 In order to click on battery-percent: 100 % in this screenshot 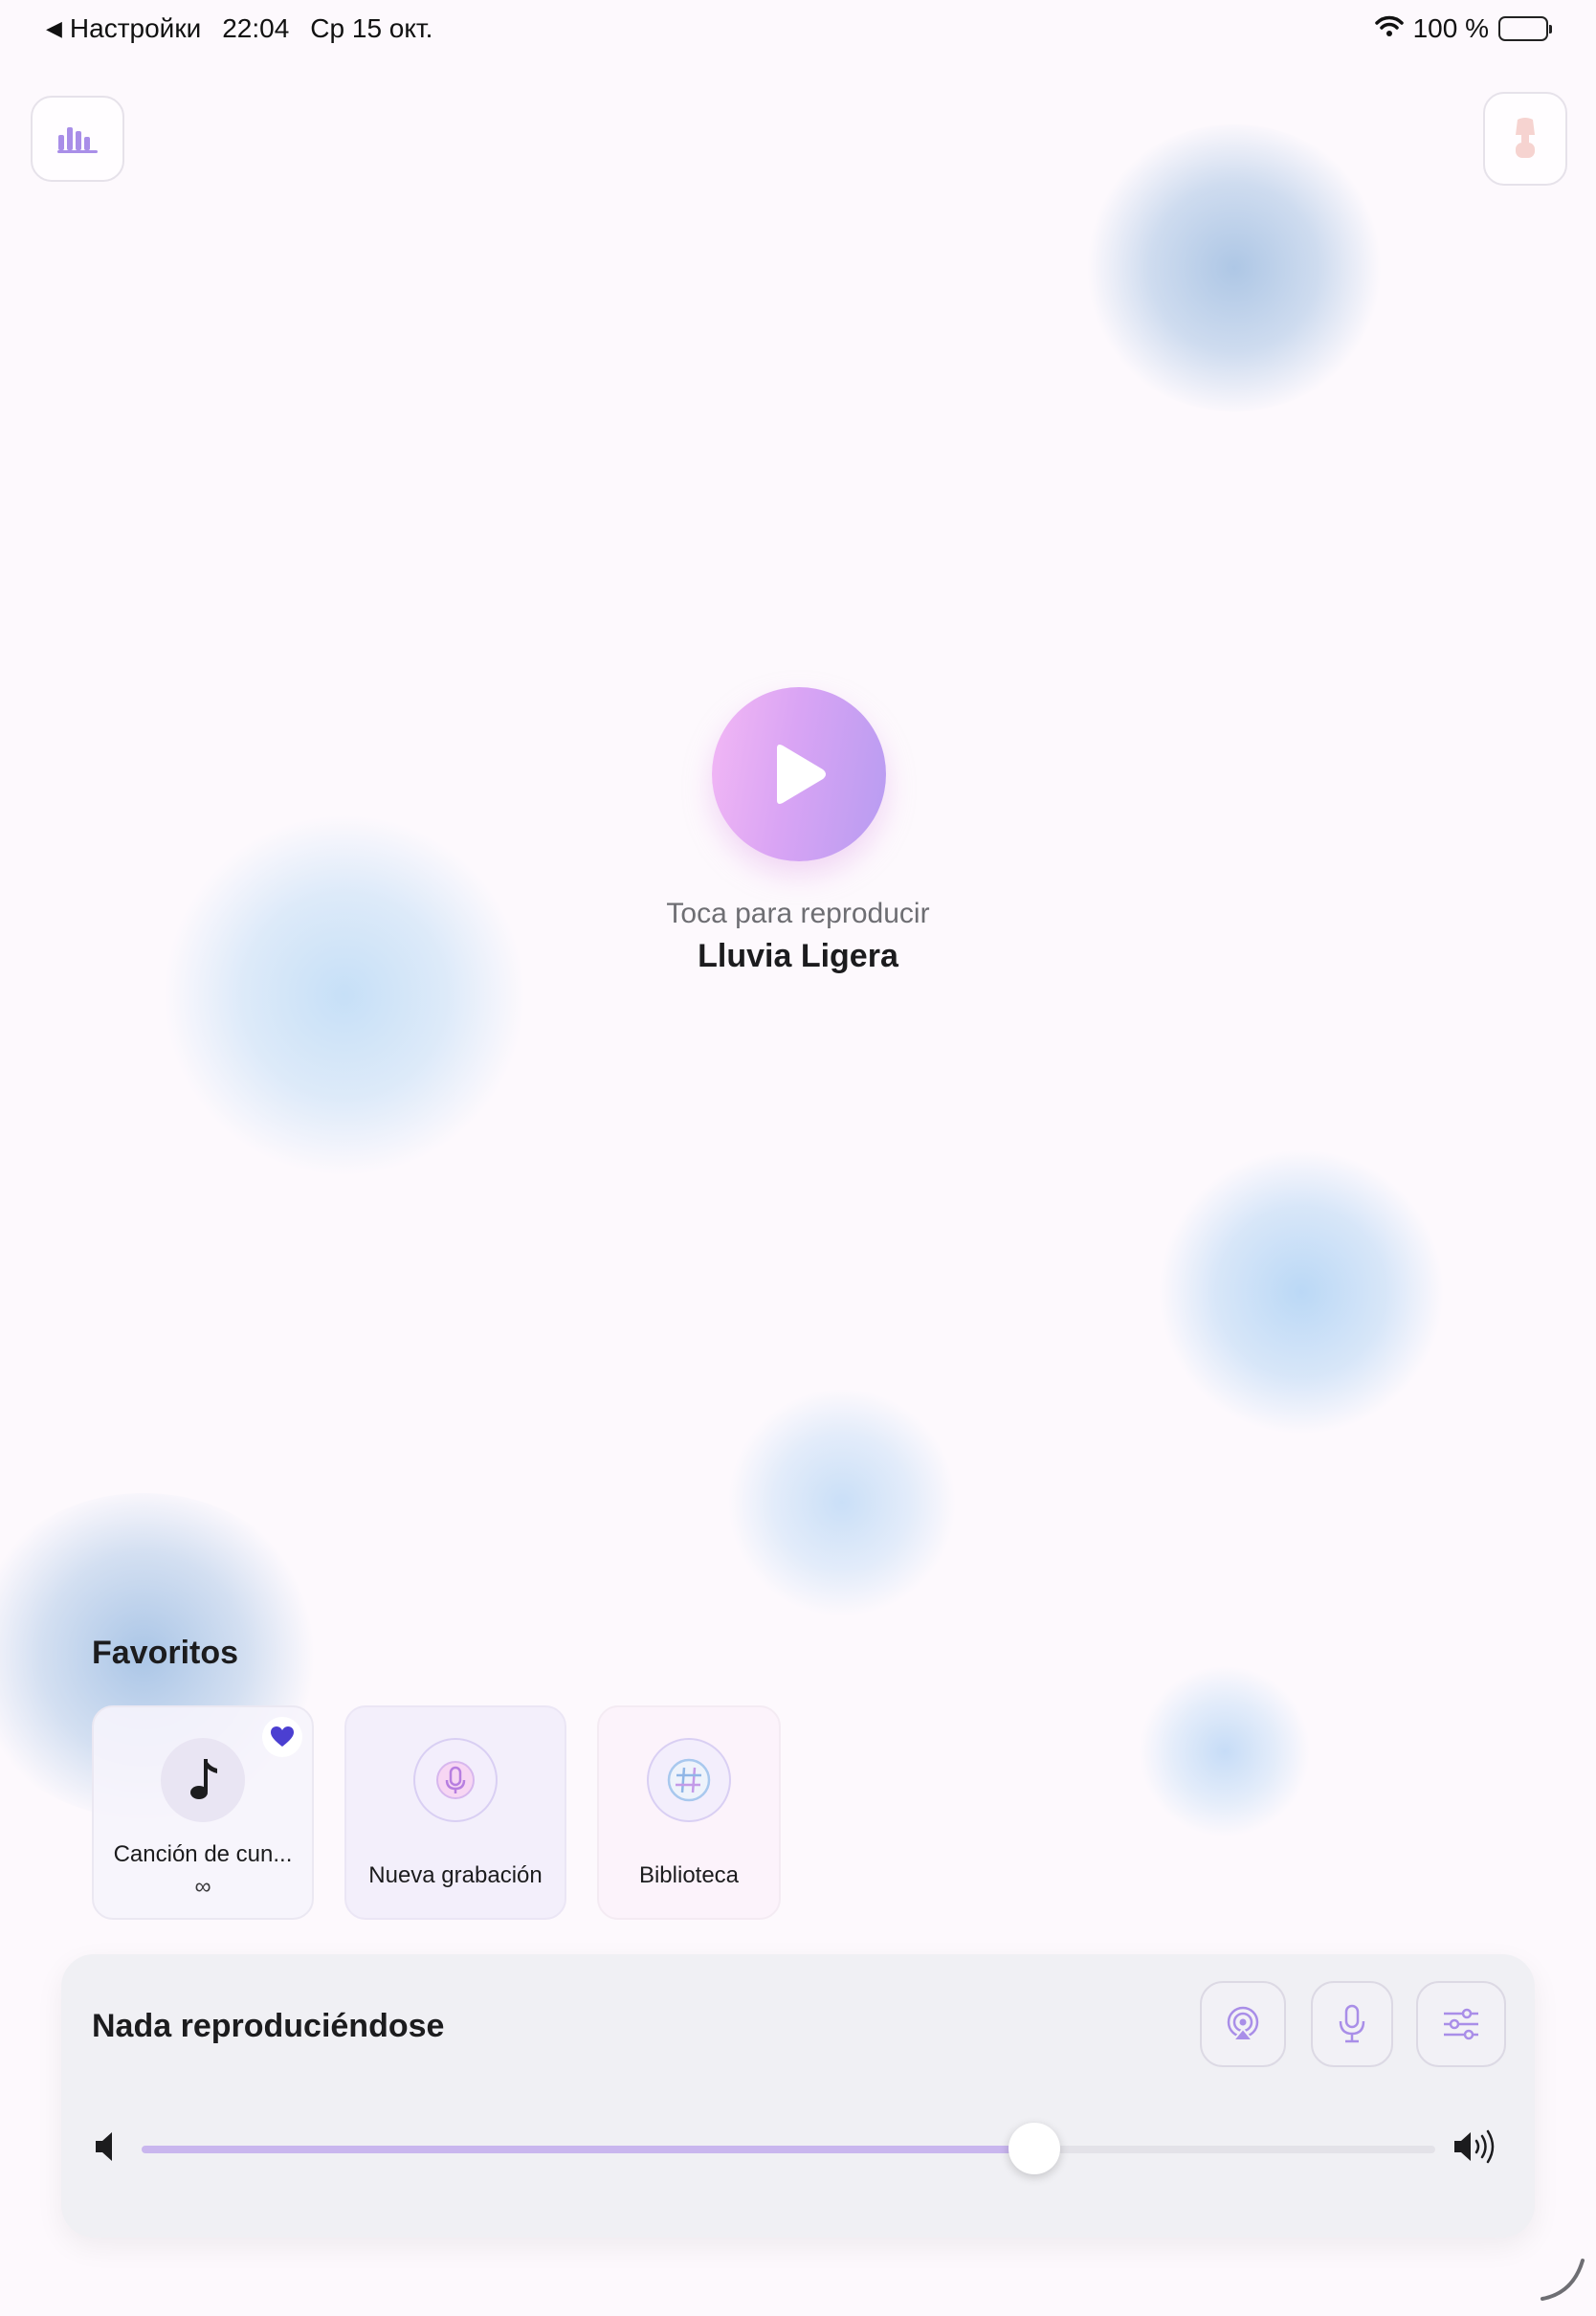, I will do `click(1451, 28)`.